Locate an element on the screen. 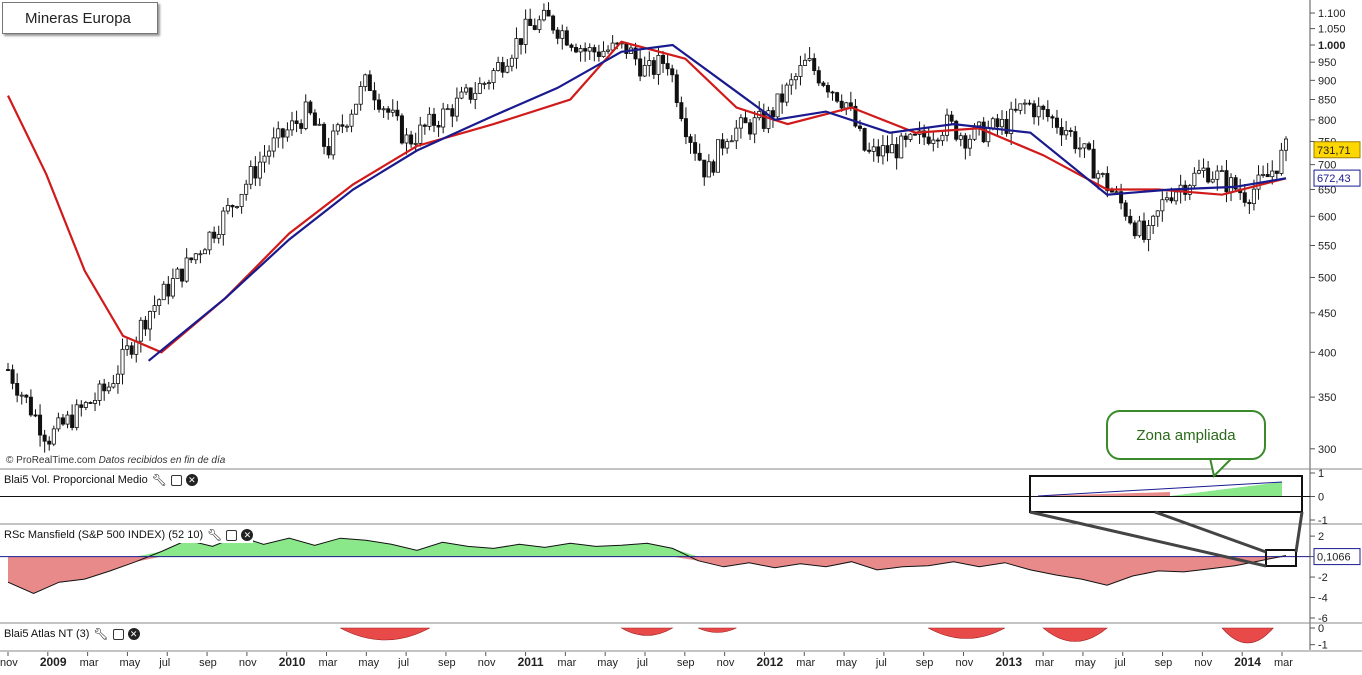  credit-note: Datos recibidos en fin de día is located at coordinates (162, 460).